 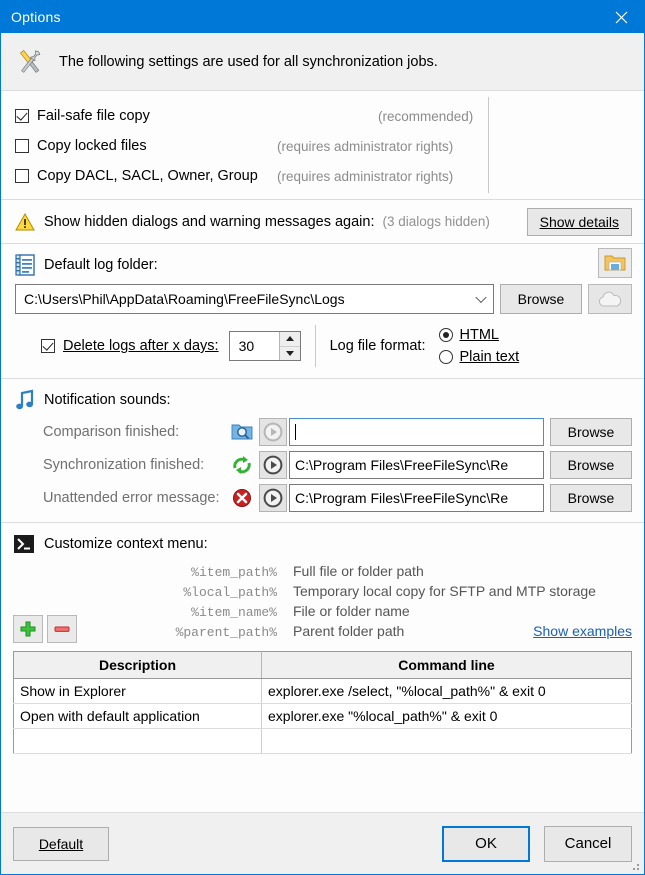 What do you see at coordinates (591, 498) in the screenshot?
I see `sound-browse-error: Browse` at bounding box center [591, 498].